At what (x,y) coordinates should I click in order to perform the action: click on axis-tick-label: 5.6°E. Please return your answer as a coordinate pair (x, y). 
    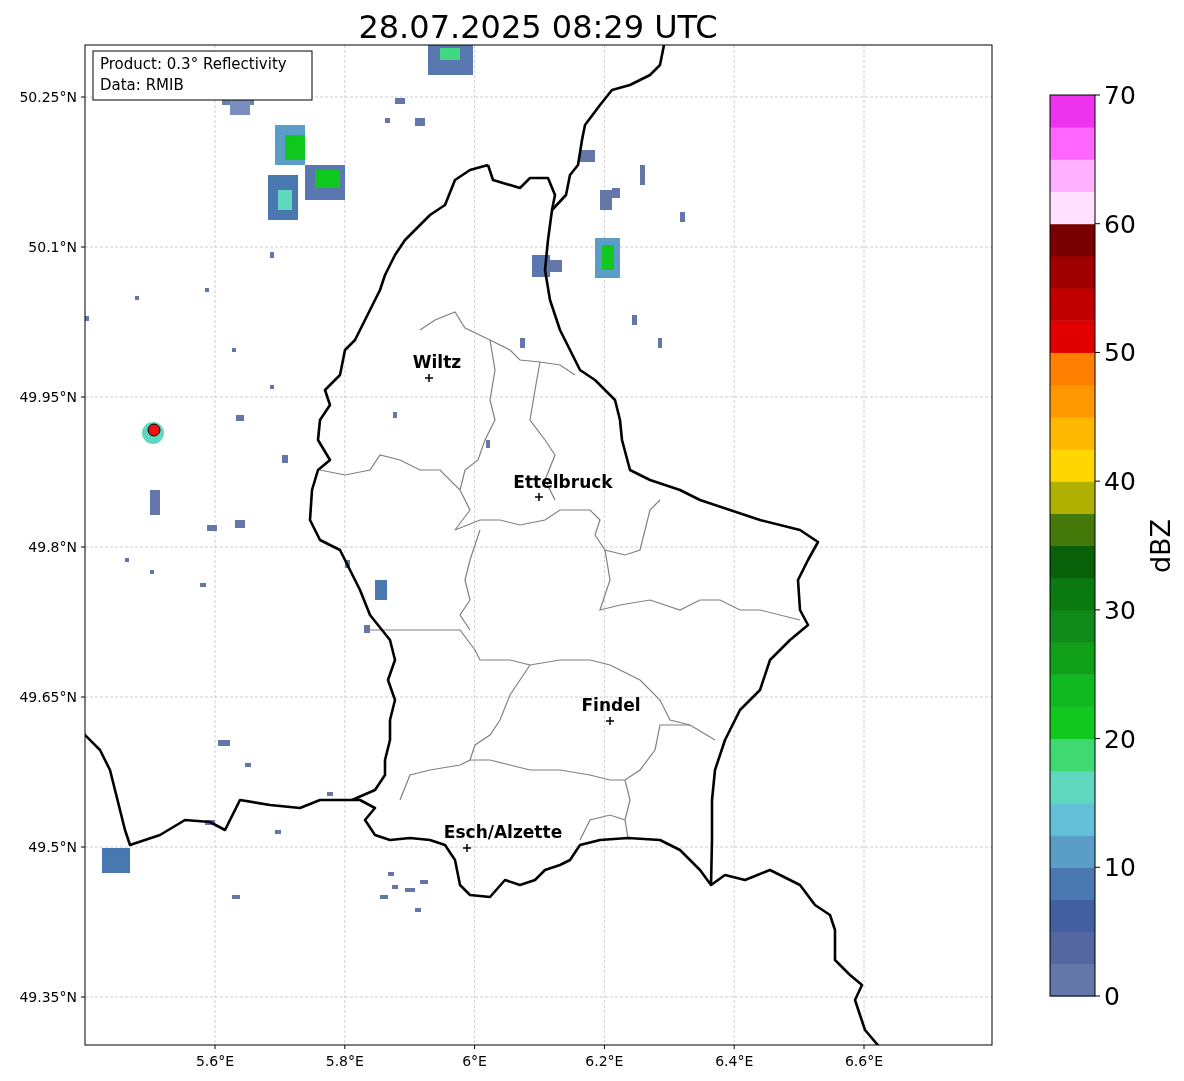
    Looking at the image, I should click on (215, 1061).